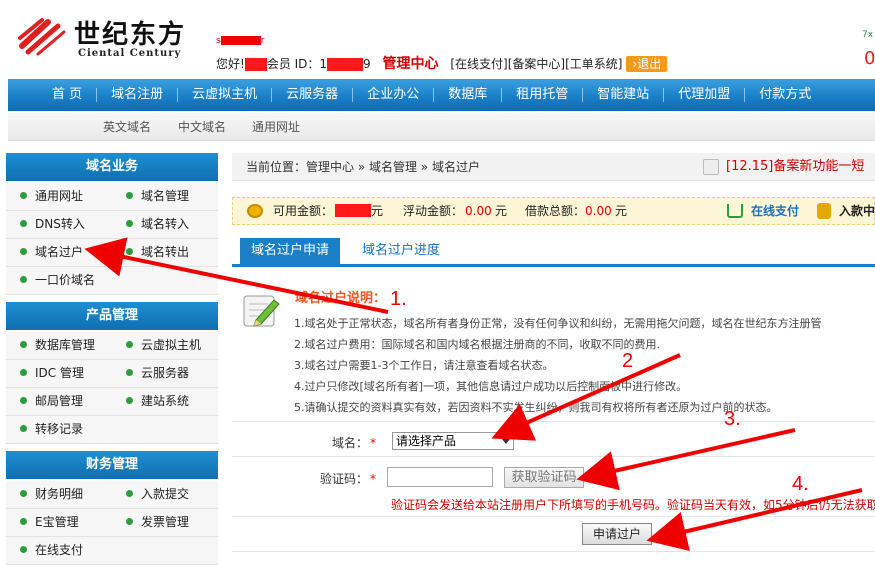 The image size is (875, 566). What do you see at coordinates (704, 95) in the screenshot?
I see `nav-agent: 代理加盟` at bounding box center [704, 95].